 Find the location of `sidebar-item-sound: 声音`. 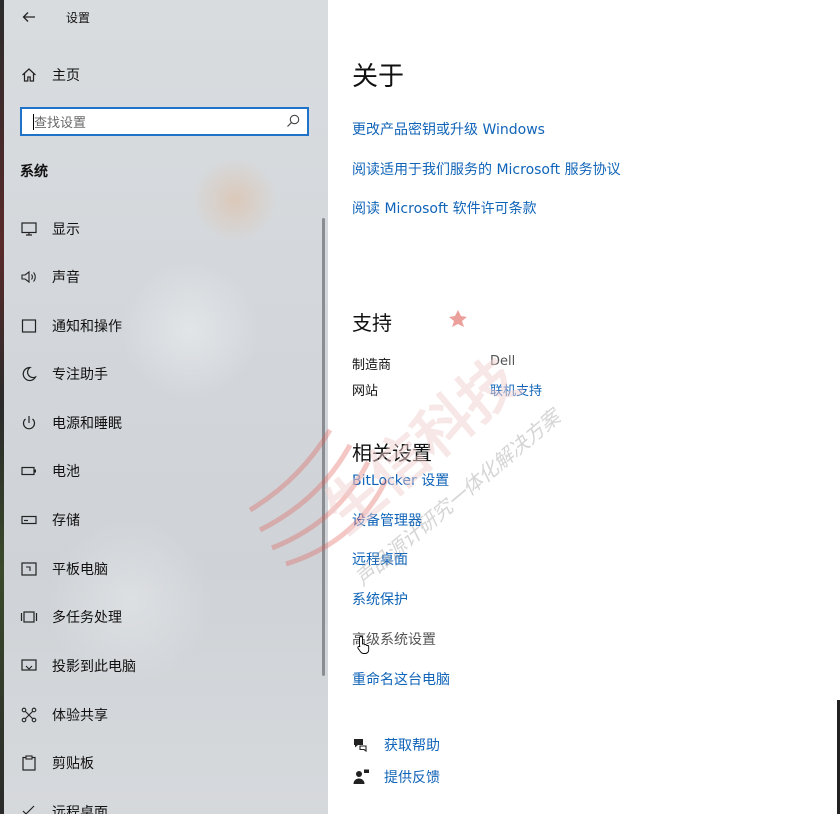

sidebar-item-sound: 声音 is located at coordinates (165, 277).